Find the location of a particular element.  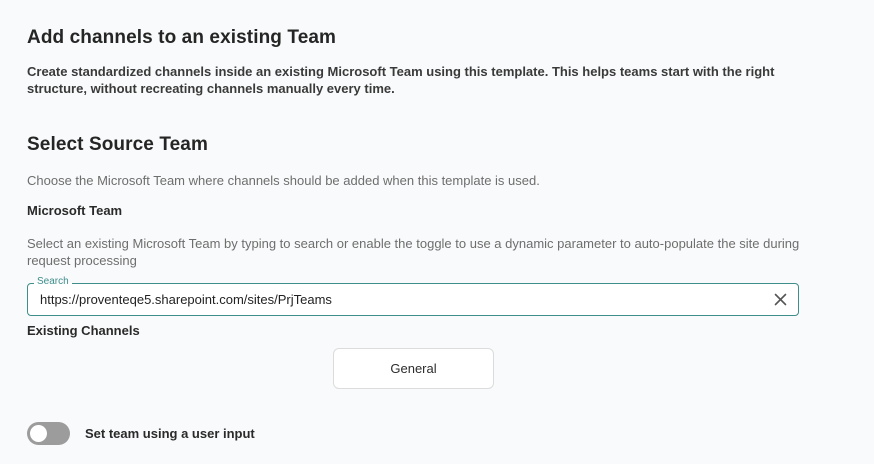

section-title-source-team: Select Source Team is located at coordinates (117, 144).